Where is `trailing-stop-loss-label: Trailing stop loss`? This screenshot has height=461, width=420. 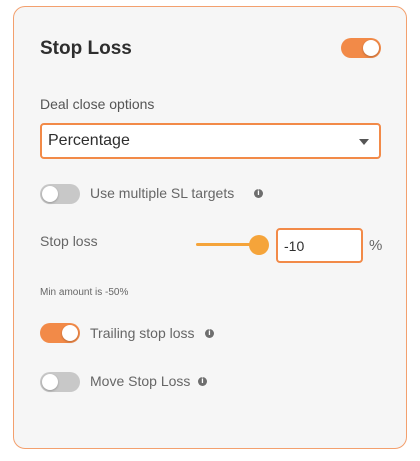
trailing-stop-loss-label: Trailing stop loss is located at coordinates (142, 333).